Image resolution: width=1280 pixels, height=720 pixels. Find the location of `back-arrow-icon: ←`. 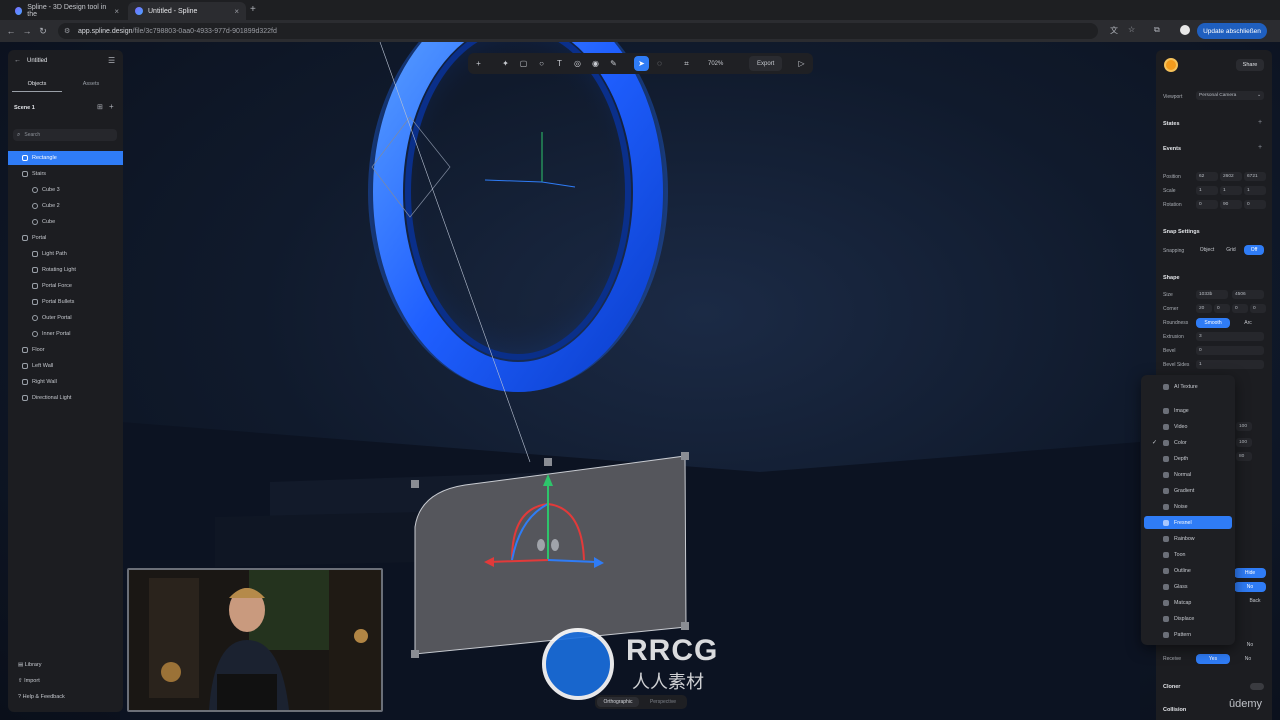

back-arrow-icon: ← is located at coordinates (11, 31).